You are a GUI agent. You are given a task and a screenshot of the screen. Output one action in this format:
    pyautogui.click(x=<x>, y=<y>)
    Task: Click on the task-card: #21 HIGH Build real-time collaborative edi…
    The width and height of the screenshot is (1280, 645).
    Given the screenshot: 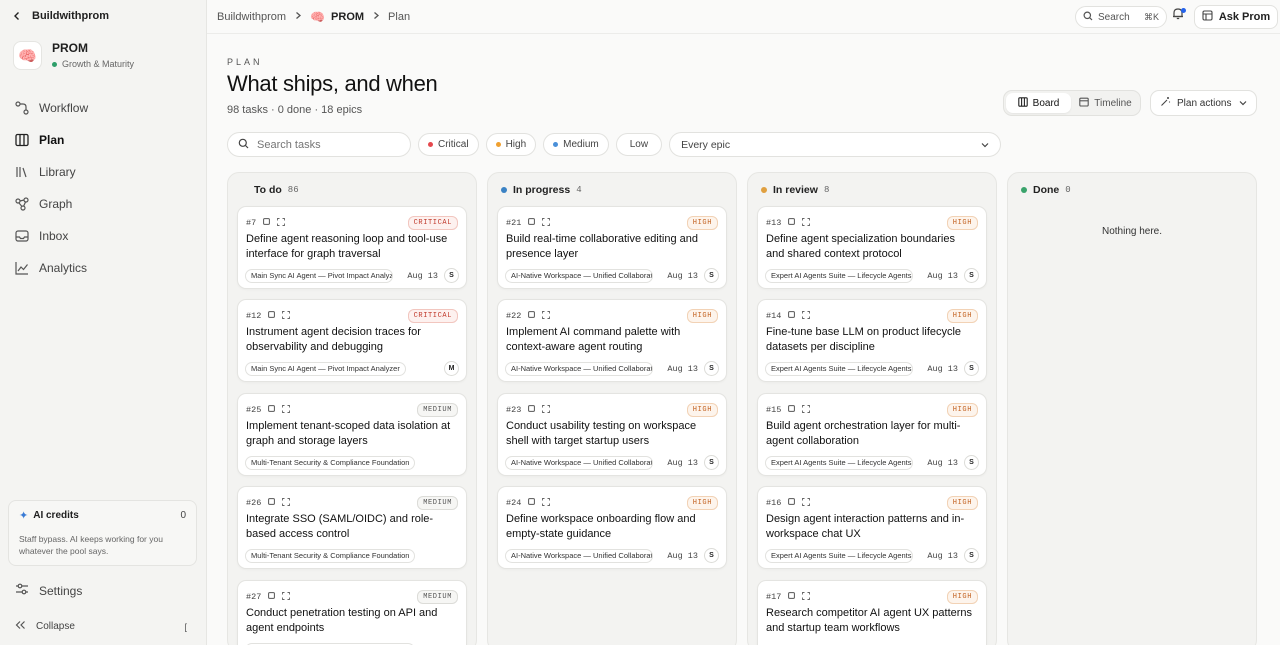 What is the action you would take?
    pyautogui.click(x=612, y=247)
    